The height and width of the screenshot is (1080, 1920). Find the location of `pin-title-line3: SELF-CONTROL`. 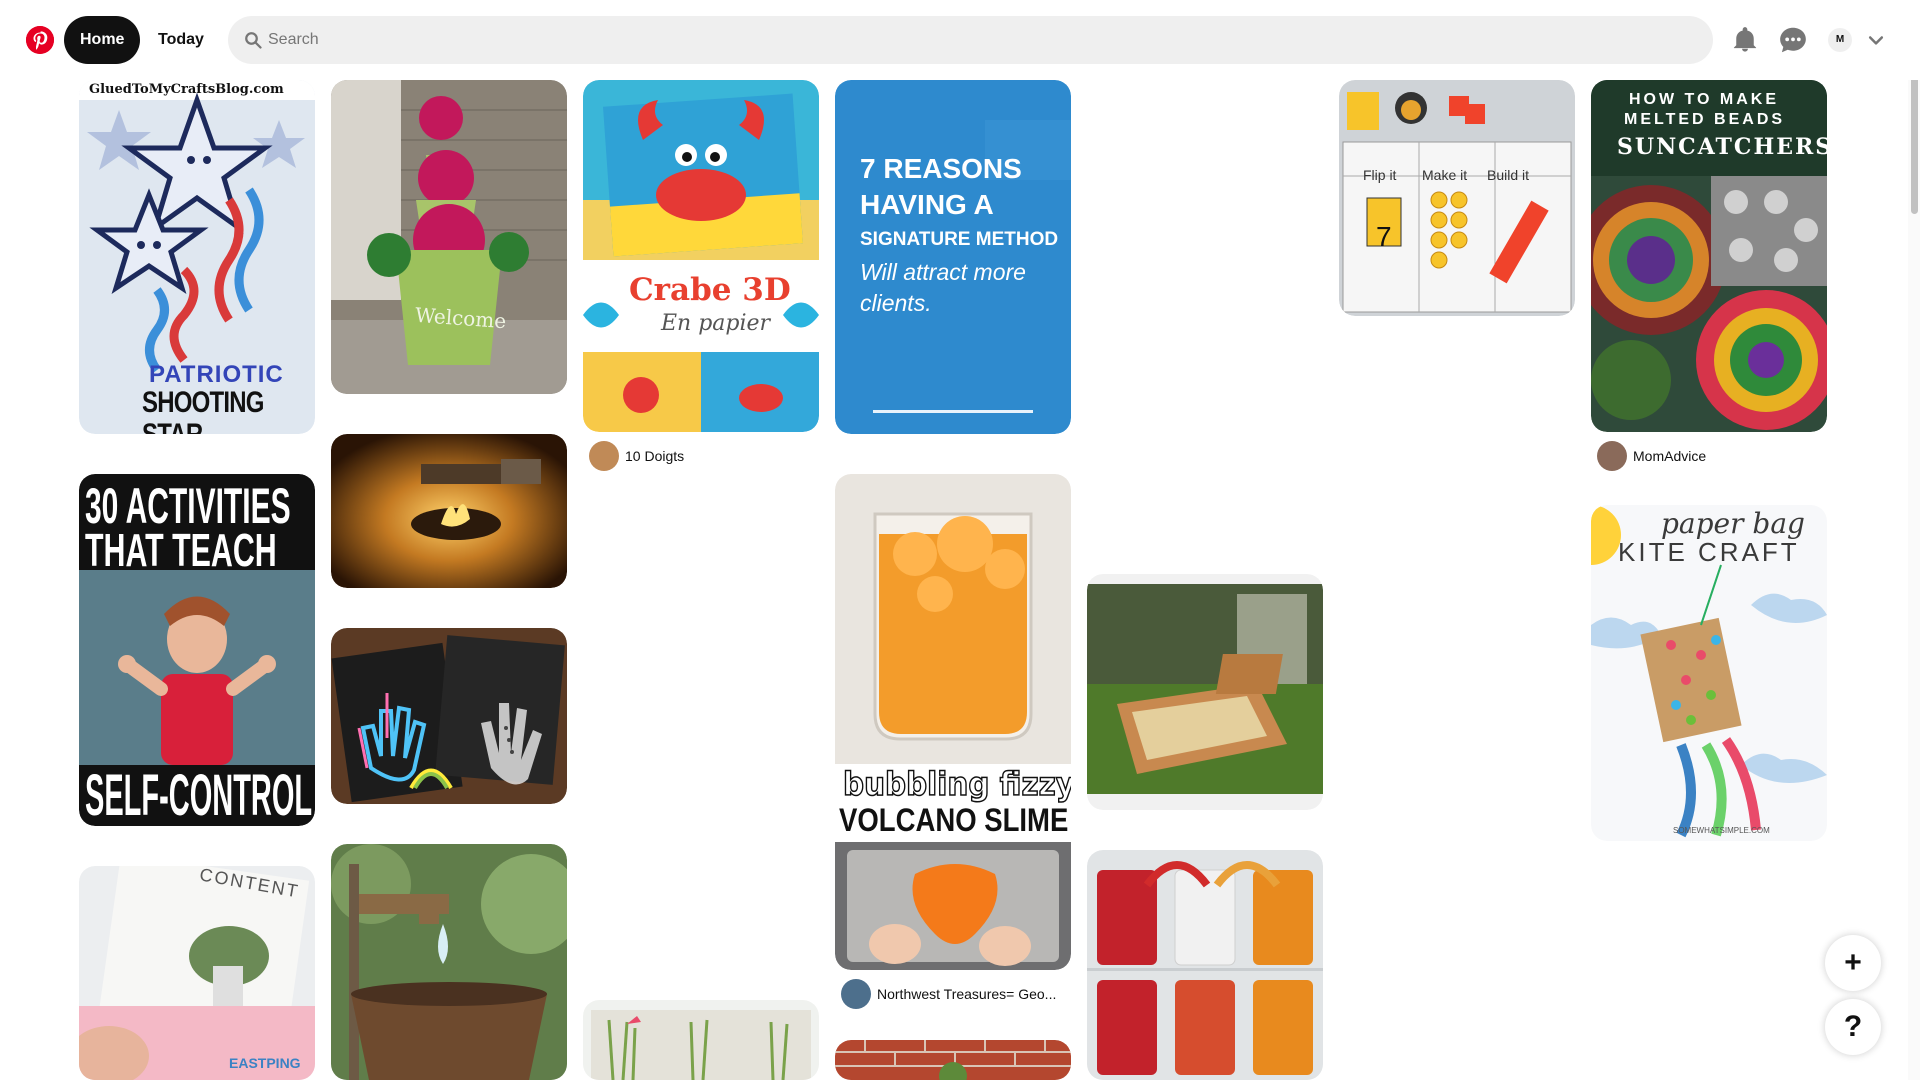

pin-title-line3: SELF-CONTROL is located at coordinates (199, 794).